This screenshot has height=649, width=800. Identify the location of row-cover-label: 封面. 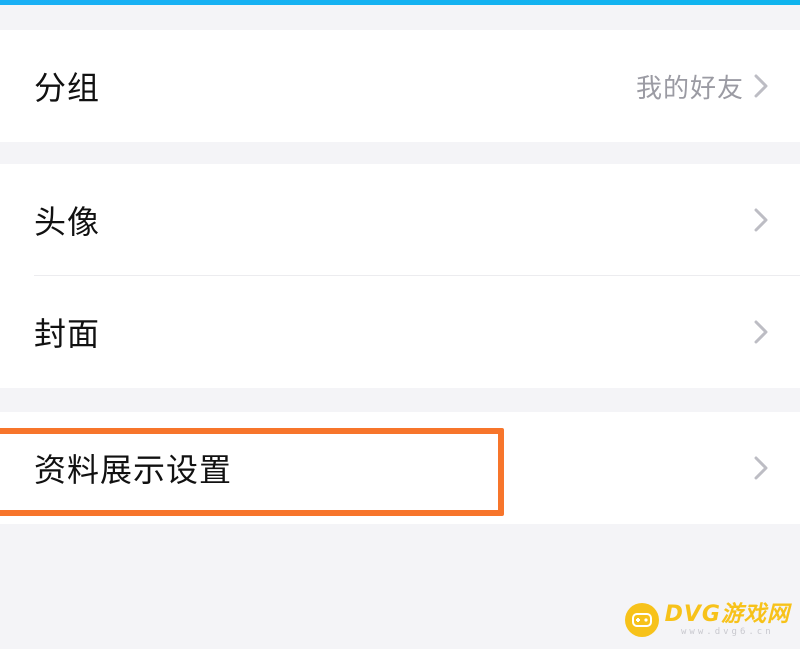
(67, 334).